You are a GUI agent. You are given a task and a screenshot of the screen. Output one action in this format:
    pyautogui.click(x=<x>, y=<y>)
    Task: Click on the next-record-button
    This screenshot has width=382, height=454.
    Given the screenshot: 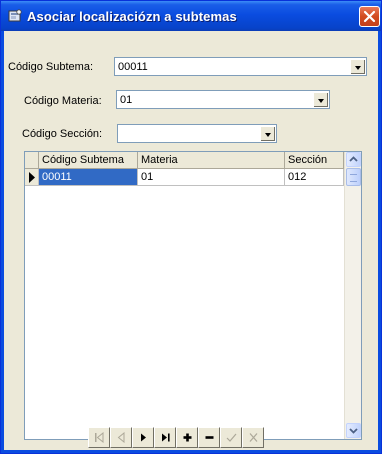 What is the action you would take?
    pyautogui.click(x=143, y=437)
    